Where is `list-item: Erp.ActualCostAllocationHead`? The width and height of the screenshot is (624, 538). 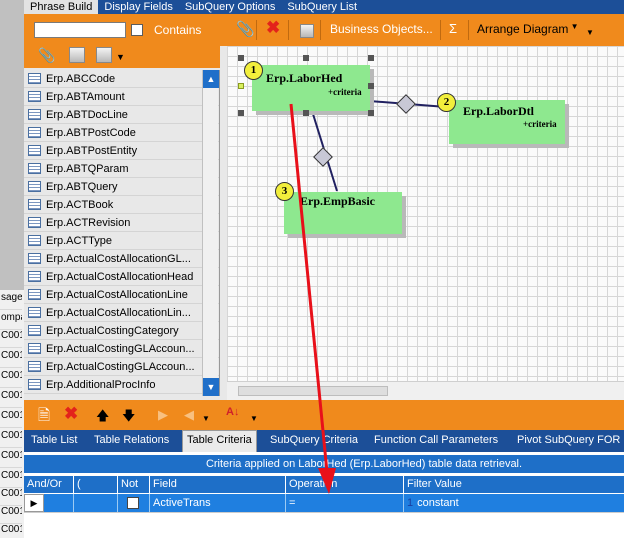 list-item: Erp.ActualCostAllocationHead is located at coordinates (121, 277).